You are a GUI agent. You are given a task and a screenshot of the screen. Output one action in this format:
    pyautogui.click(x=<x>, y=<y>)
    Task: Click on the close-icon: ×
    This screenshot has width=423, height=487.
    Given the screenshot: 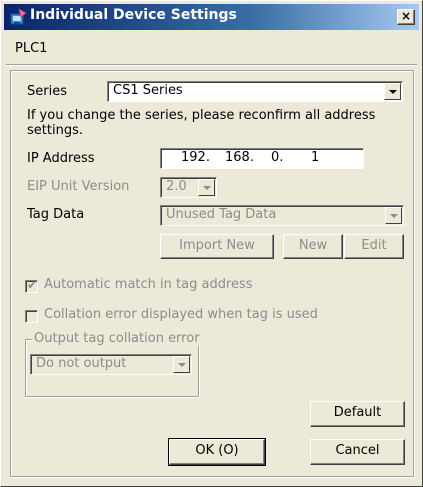 What is the action you would take?
    pyautogui.click(x=406, y=16)
    